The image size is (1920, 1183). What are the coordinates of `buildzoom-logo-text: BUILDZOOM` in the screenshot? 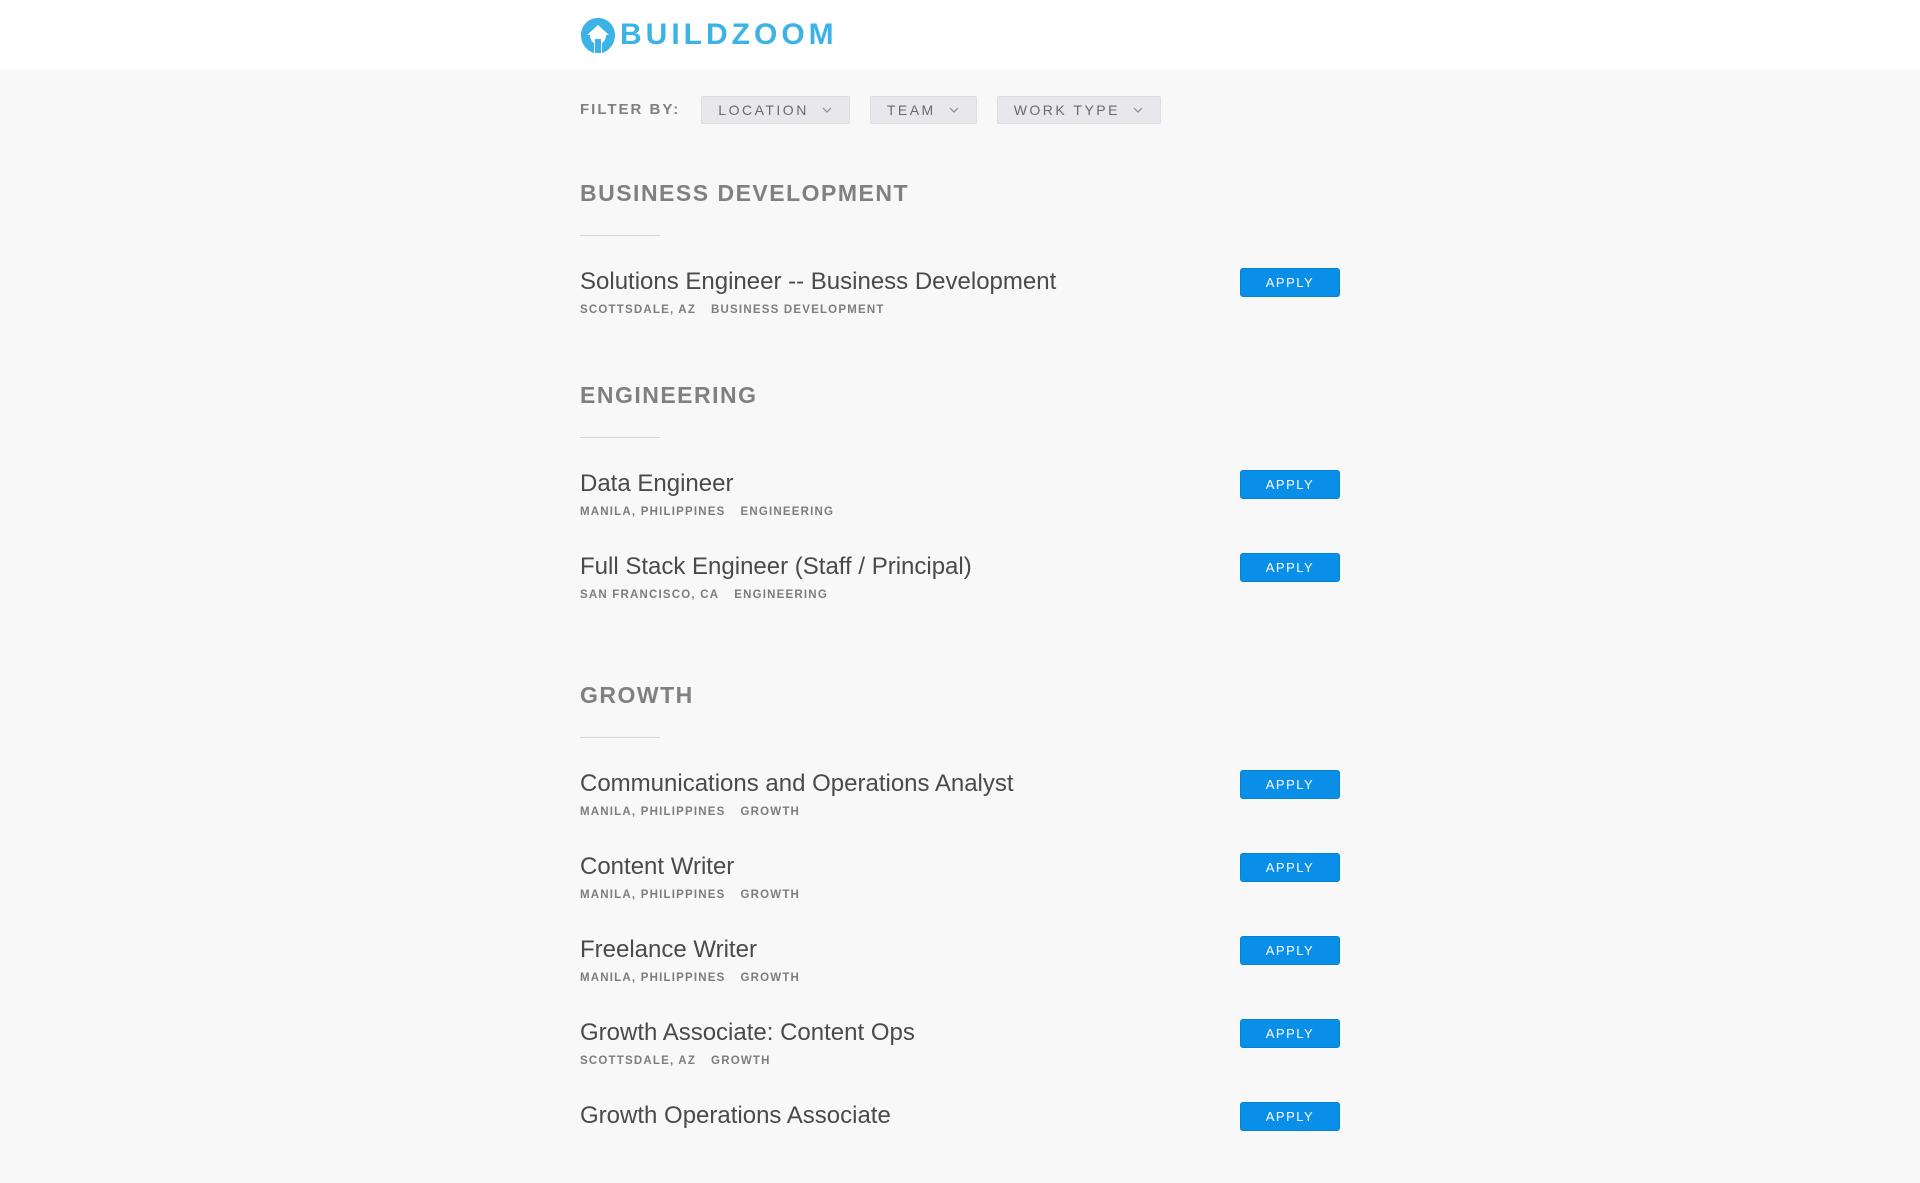 It's located at (729, 34).